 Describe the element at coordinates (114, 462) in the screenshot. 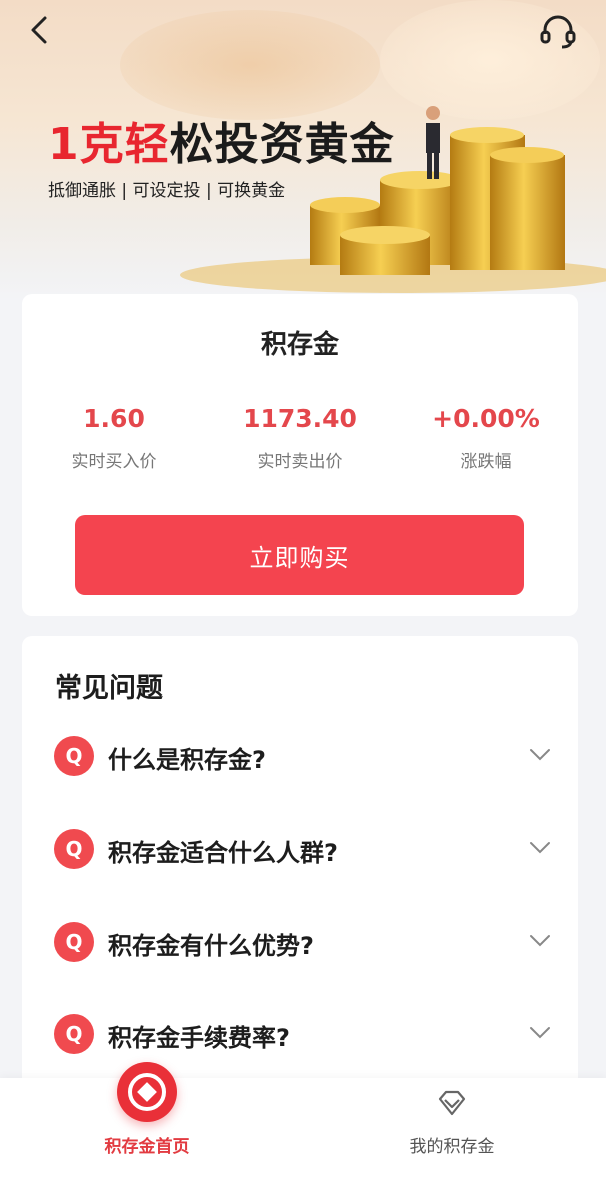

I see `stat-label: 实时买入价` at that location.